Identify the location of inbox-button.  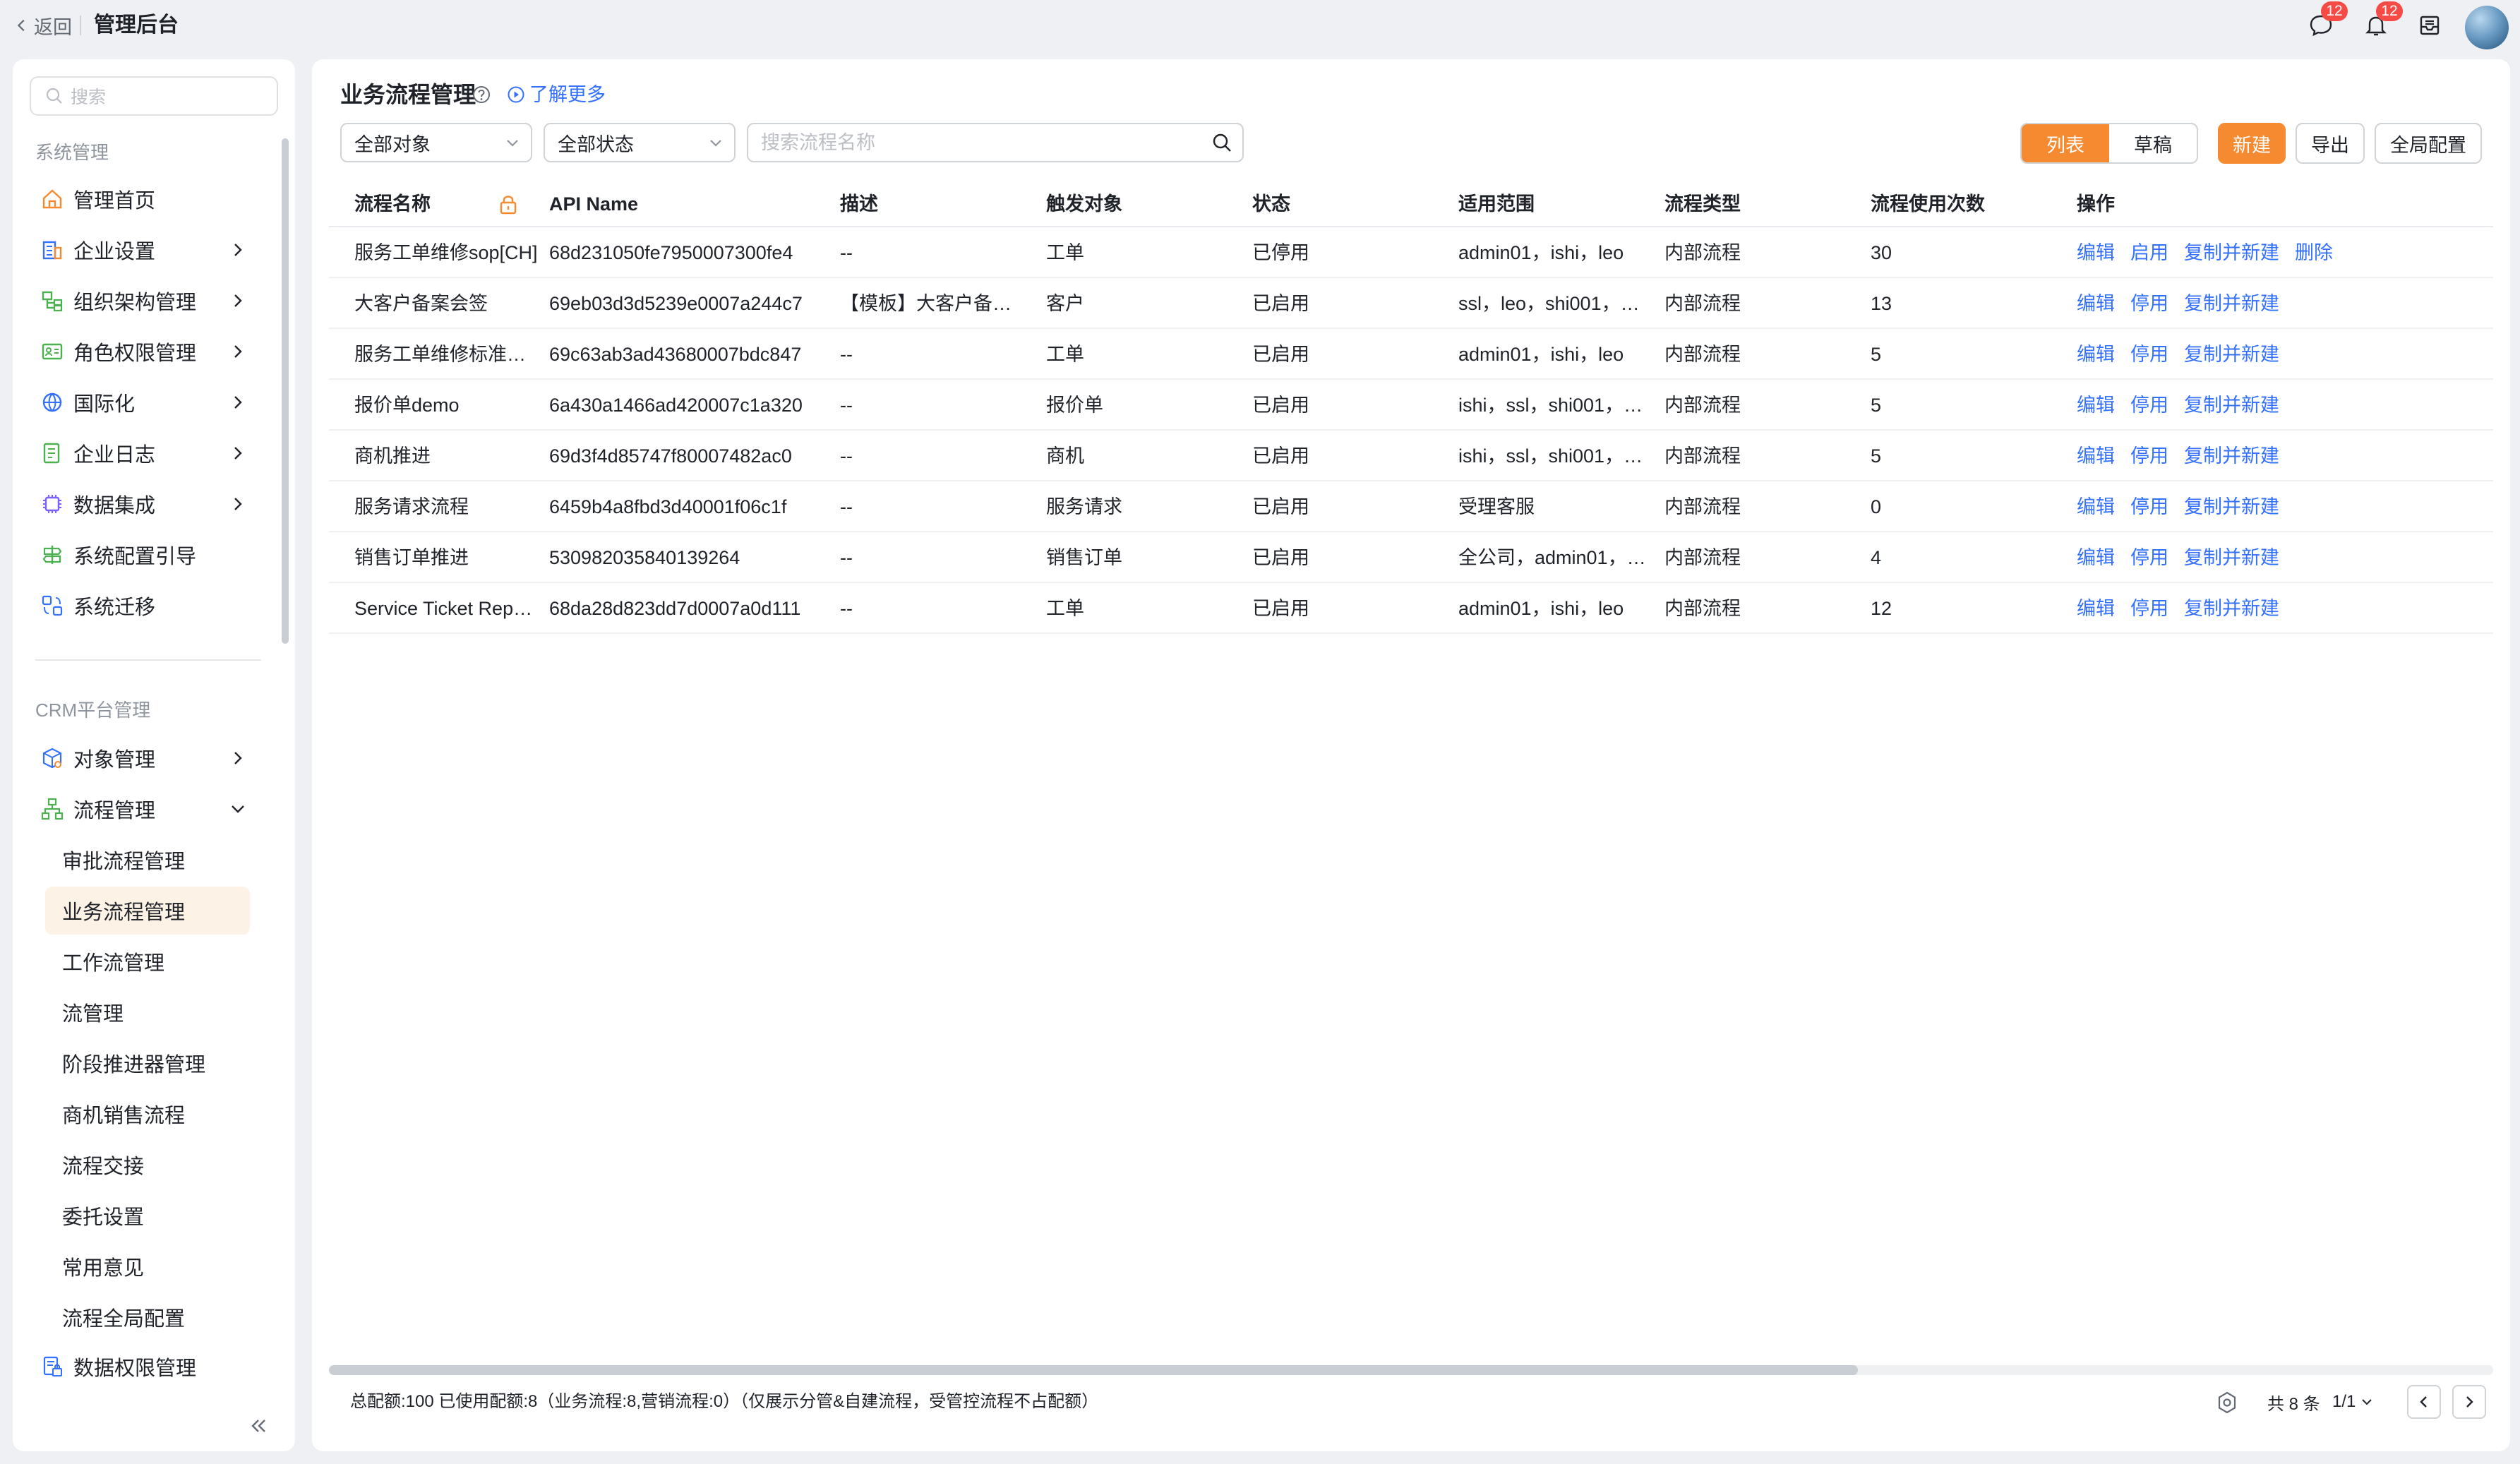
(2430, 25).